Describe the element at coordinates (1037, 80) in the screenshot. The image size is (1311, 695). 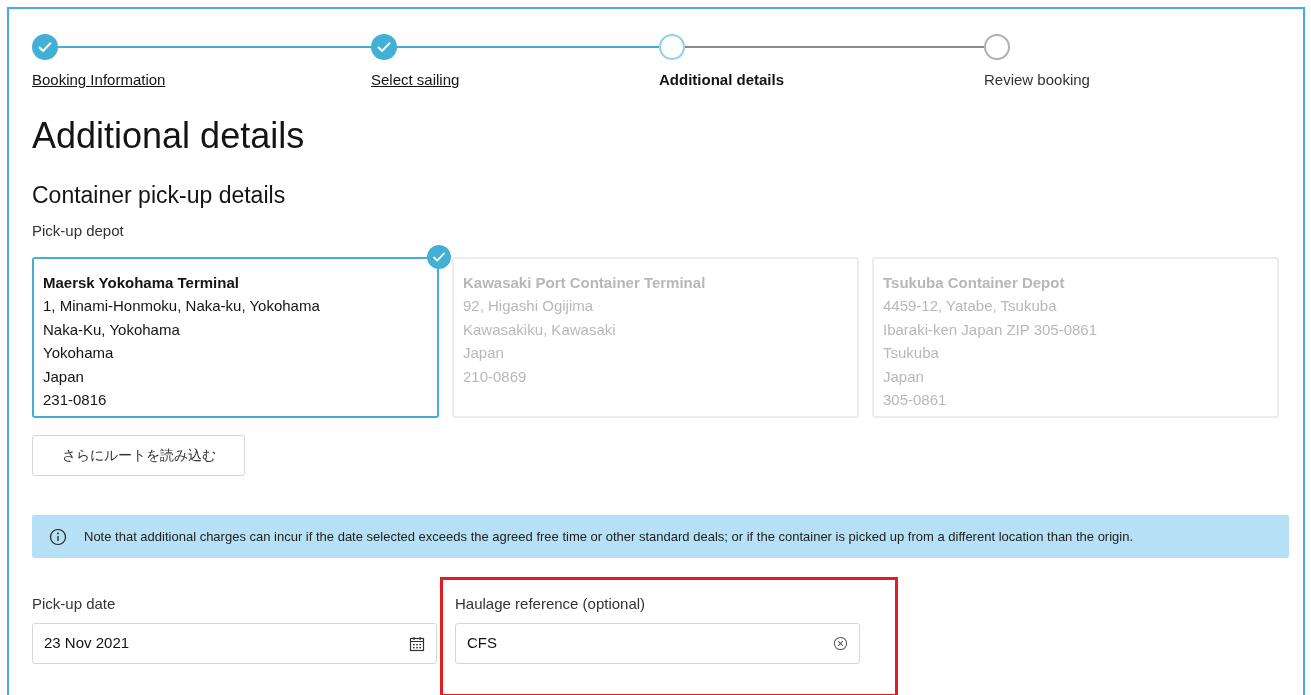
I see `step-label: Review booking` at that location.